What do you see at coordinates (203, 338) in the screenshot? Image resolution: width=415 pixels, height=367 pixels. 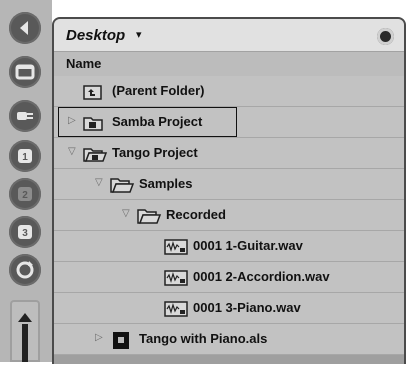 I see `tree-row-label: Tango with Piano.als` at bounding box center [203, 338].